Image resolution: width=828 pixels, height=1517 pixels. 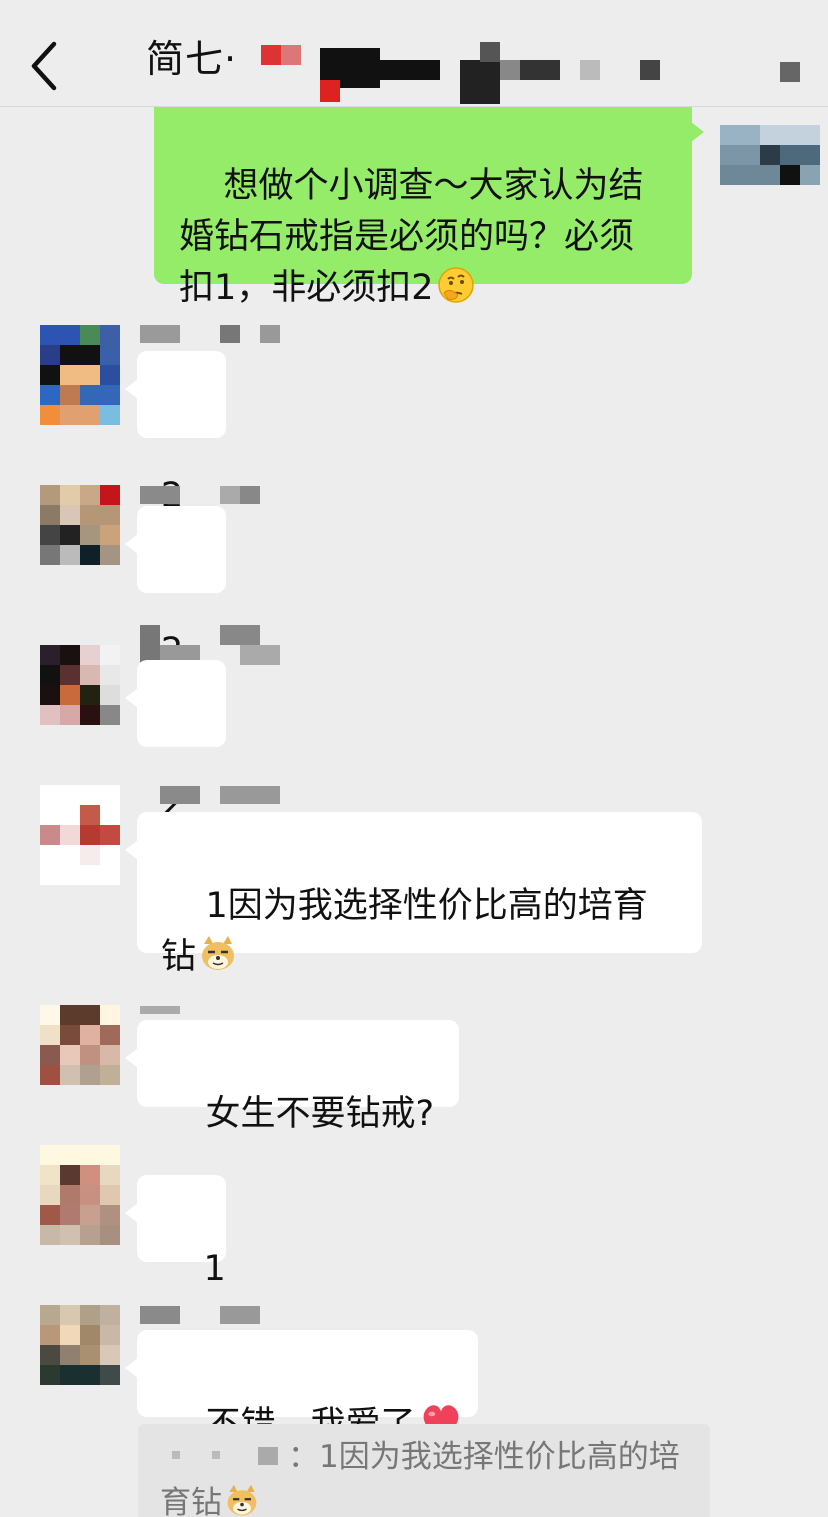 What do you see at coordinates (175, 1232) in the screenshot?
I see `message-bubble: 1` at bounding box center [175, 1232].